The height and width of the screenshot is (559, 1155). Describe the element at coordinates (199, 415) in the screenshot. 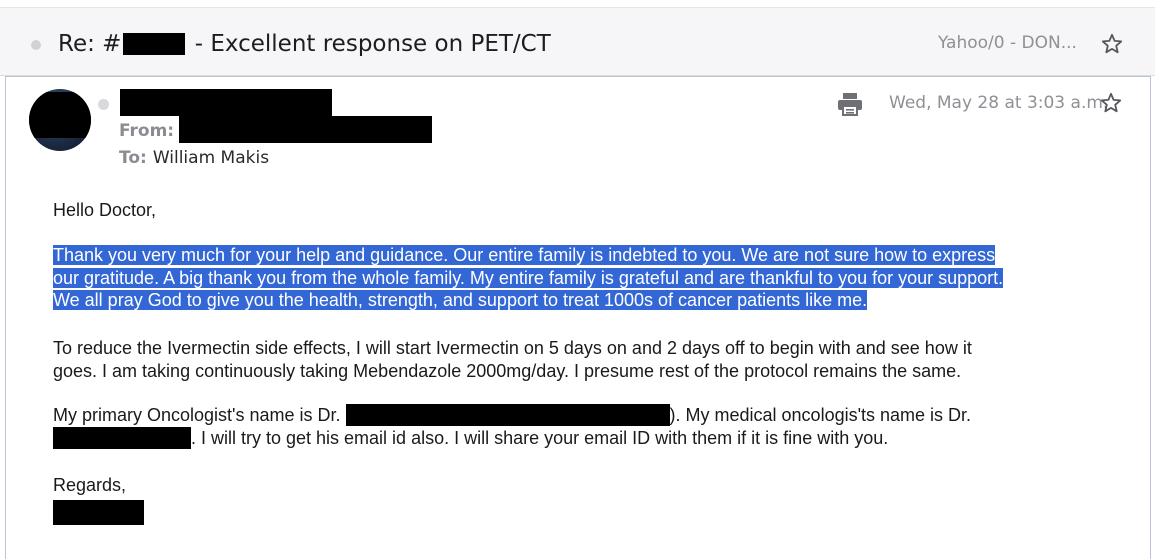

I see `body-line-start: My primary Oncologist's name is Dr.` at that location.